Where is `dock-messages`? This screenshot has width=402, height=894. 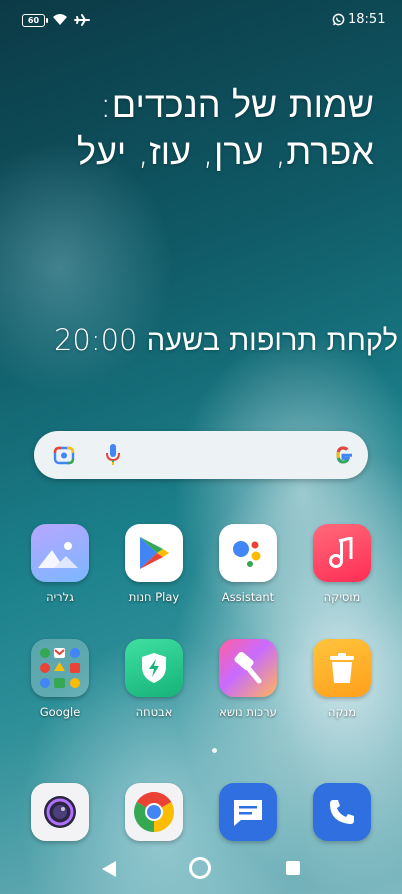
dock-messages is located at coordinates (248, 812).